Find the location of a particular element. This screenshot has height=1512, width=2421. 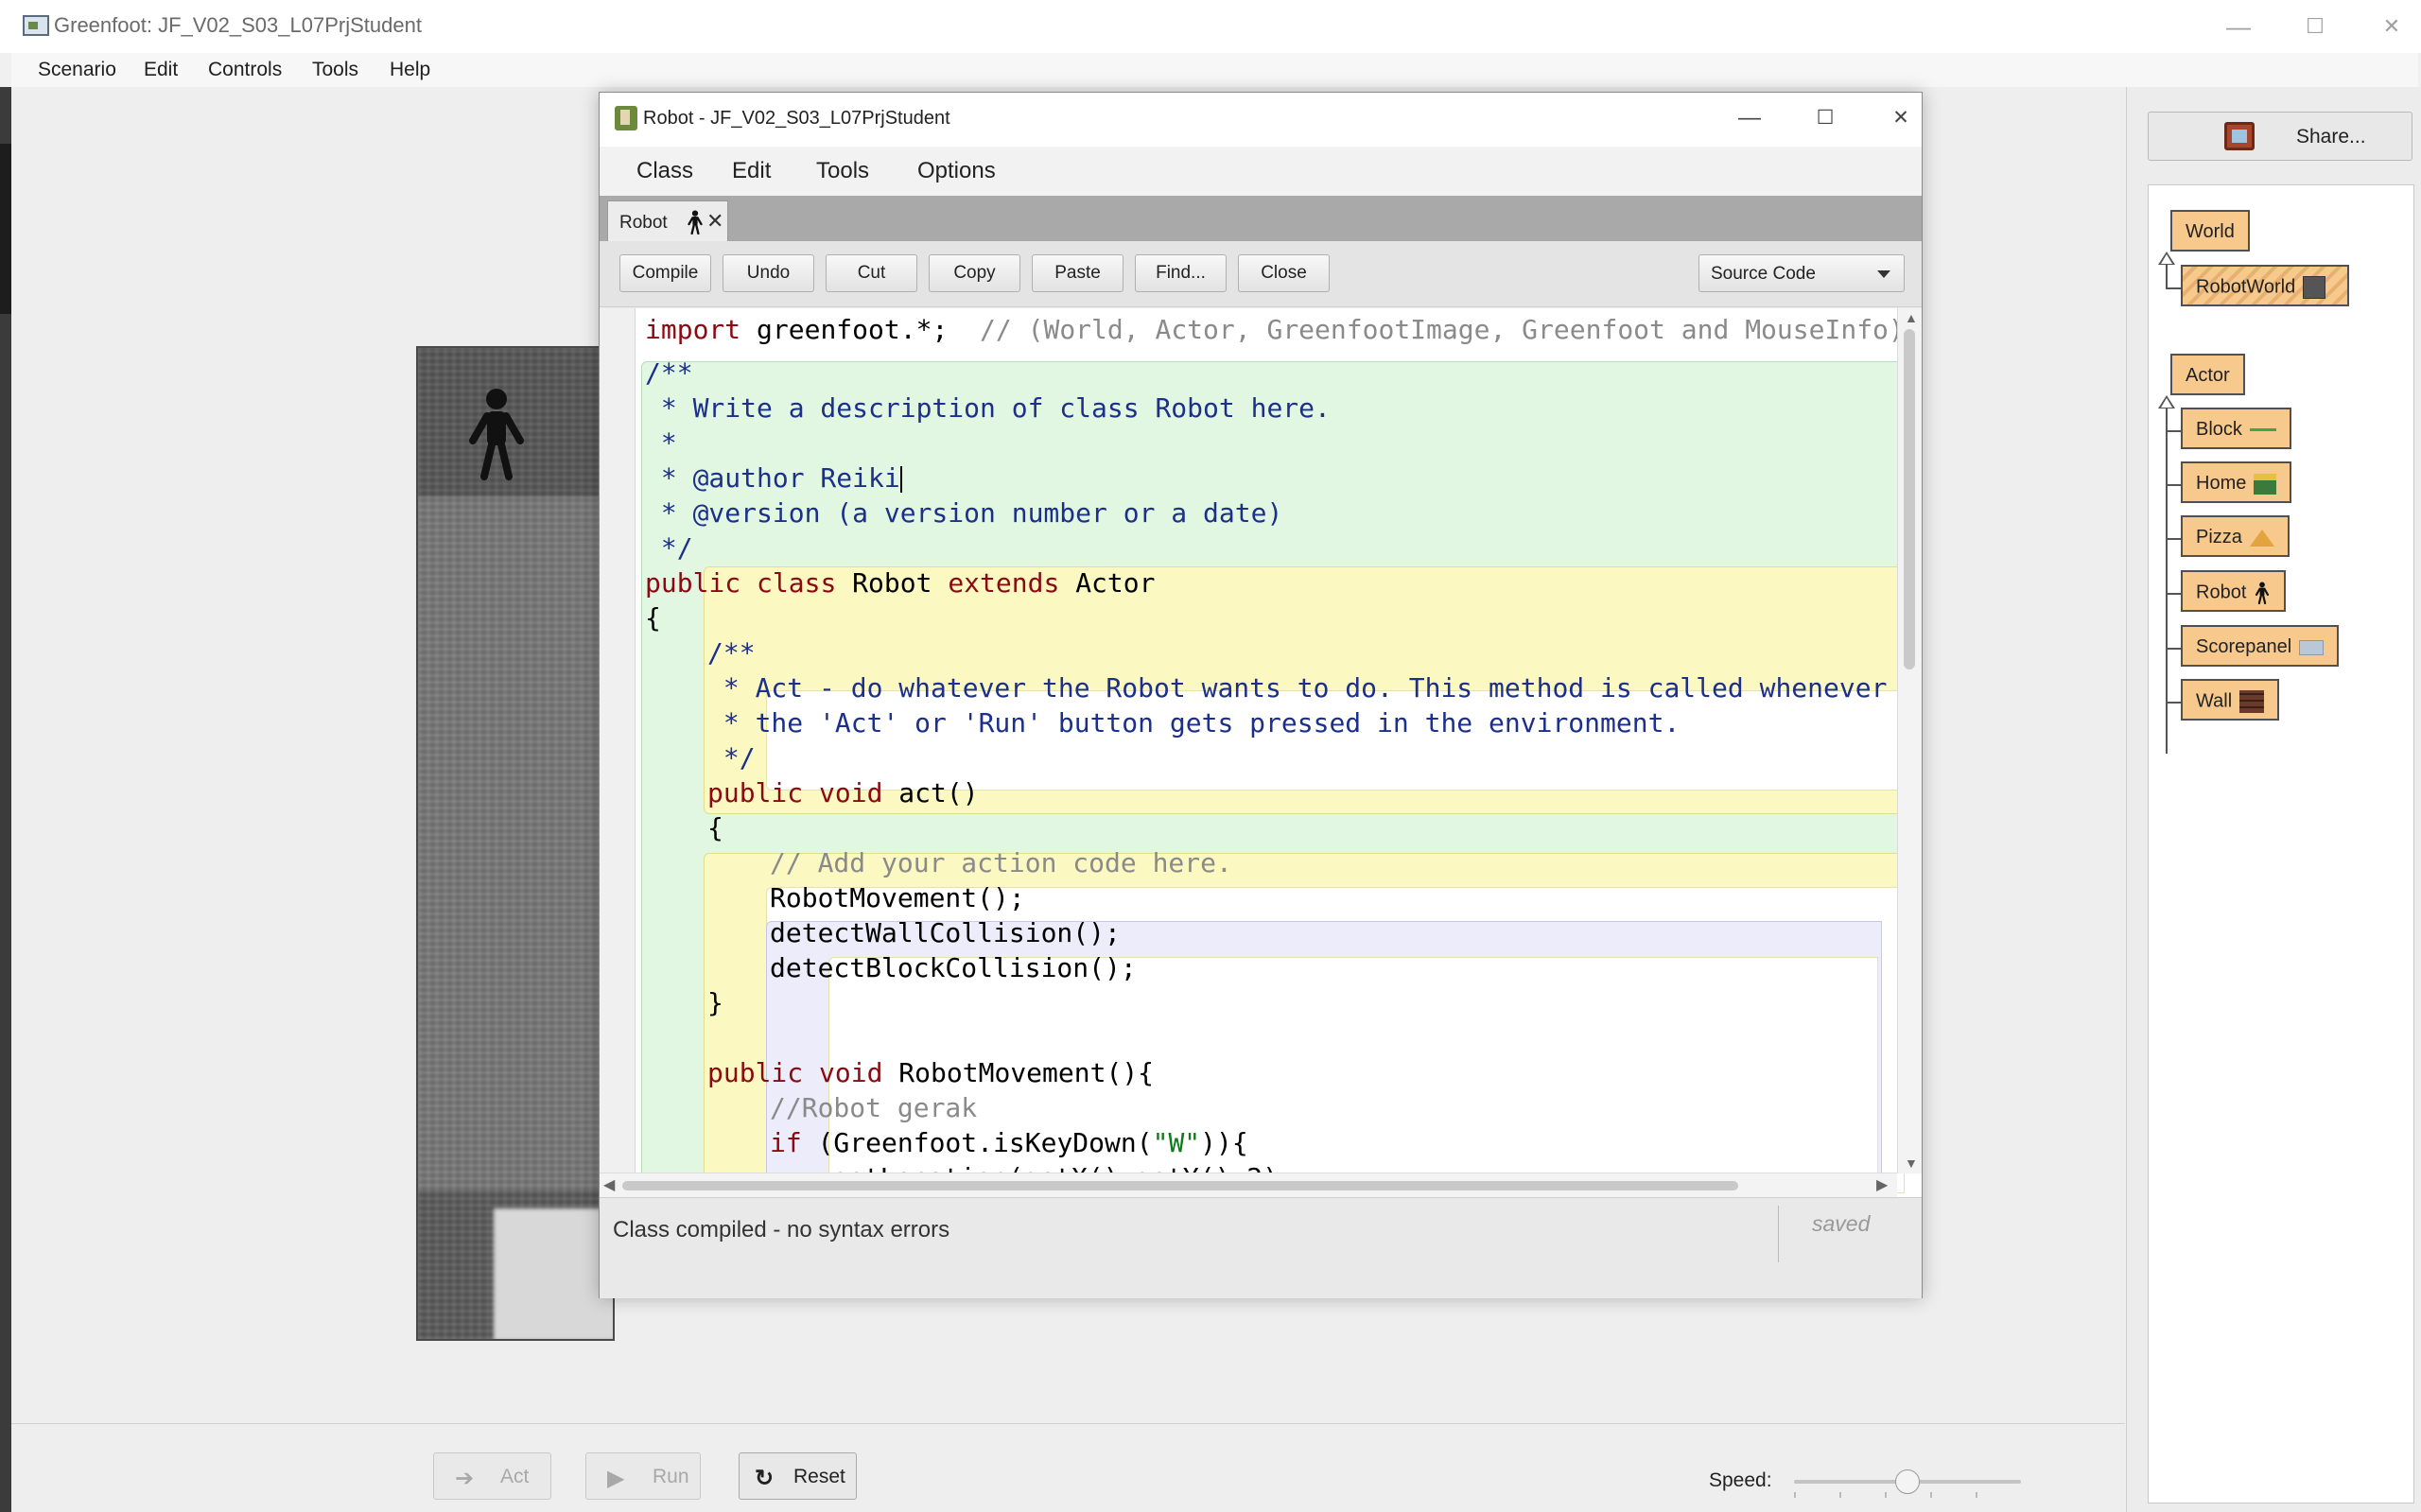

editor-title: Robot - JF_V02_S03_L07PrjStudent is located at coordinates (796, 118).